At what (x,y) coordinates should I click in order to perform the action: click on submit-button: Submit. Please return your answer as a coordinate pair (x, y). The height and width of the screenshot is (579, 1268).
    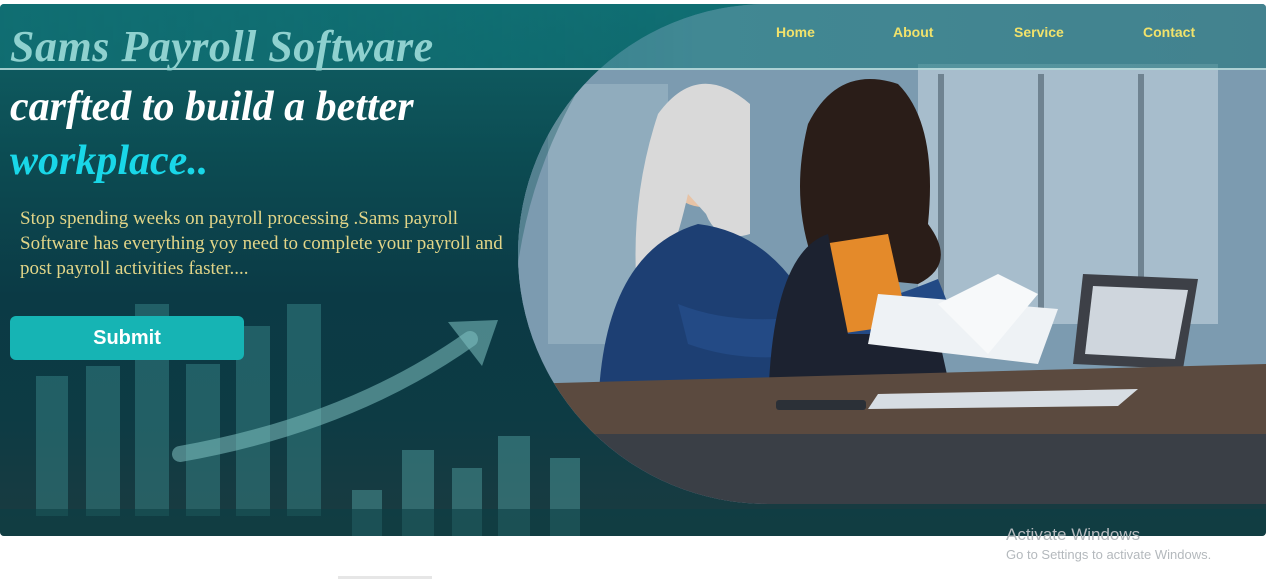
    Looking at the image, I should click on (127, 338).